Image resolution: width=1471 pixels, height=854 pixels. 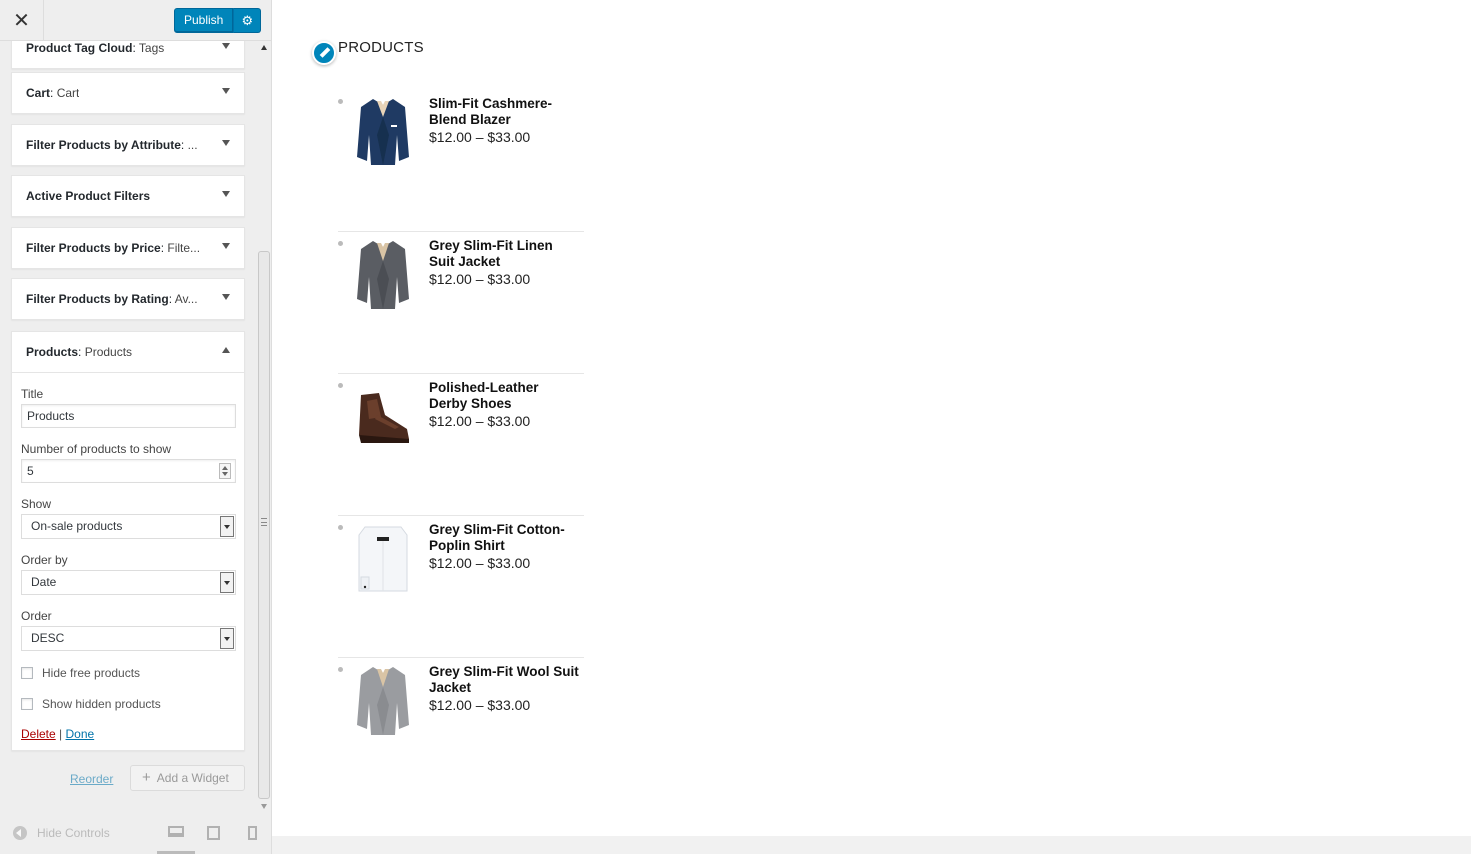 I want to click on order-select: DESC, so click(x=128, y=638).